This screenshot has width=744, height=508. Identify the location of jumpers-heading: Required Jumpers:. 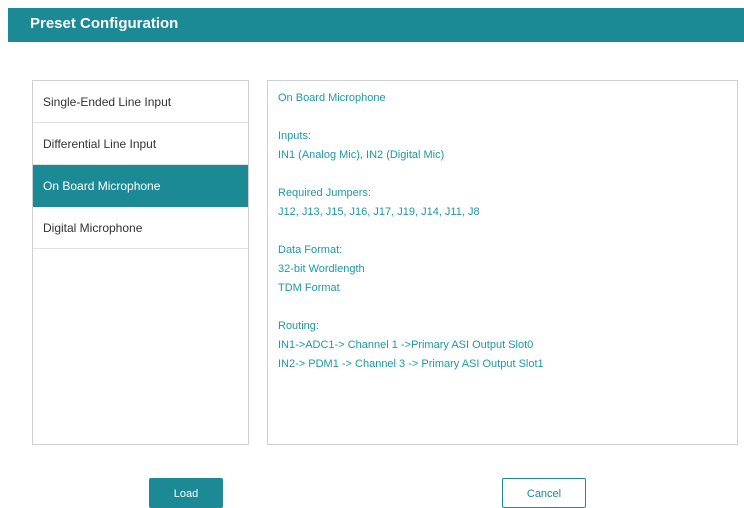
(324, 193).